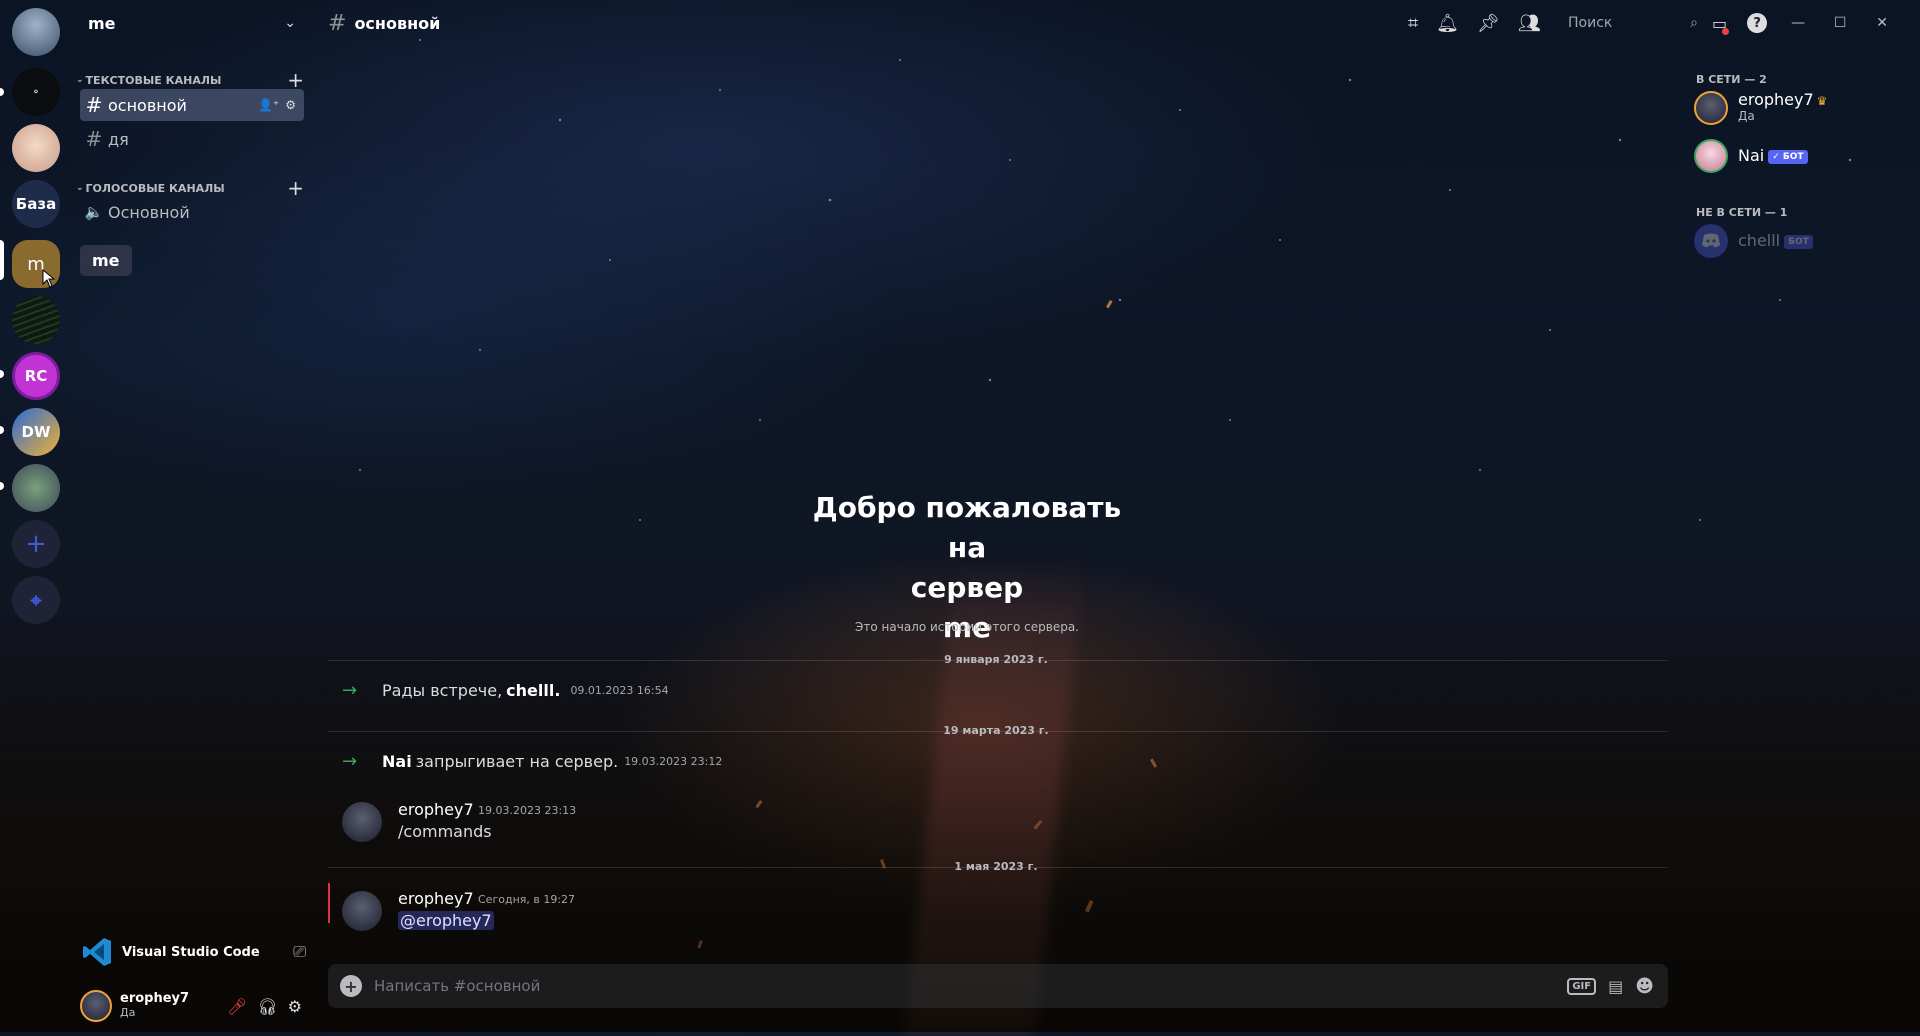  I want to click on category-label: Голосовые каналы, so click(155, 188).